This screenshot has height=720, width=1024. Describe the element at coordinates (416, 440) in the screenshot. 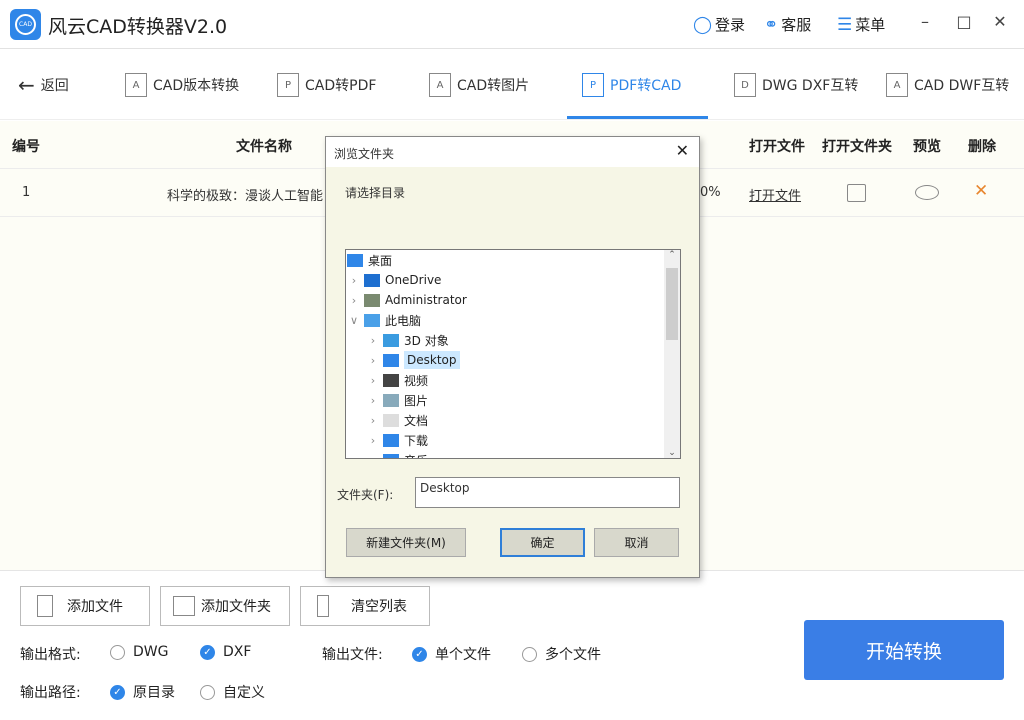

I see `tree-item-label: 下载` at that location.